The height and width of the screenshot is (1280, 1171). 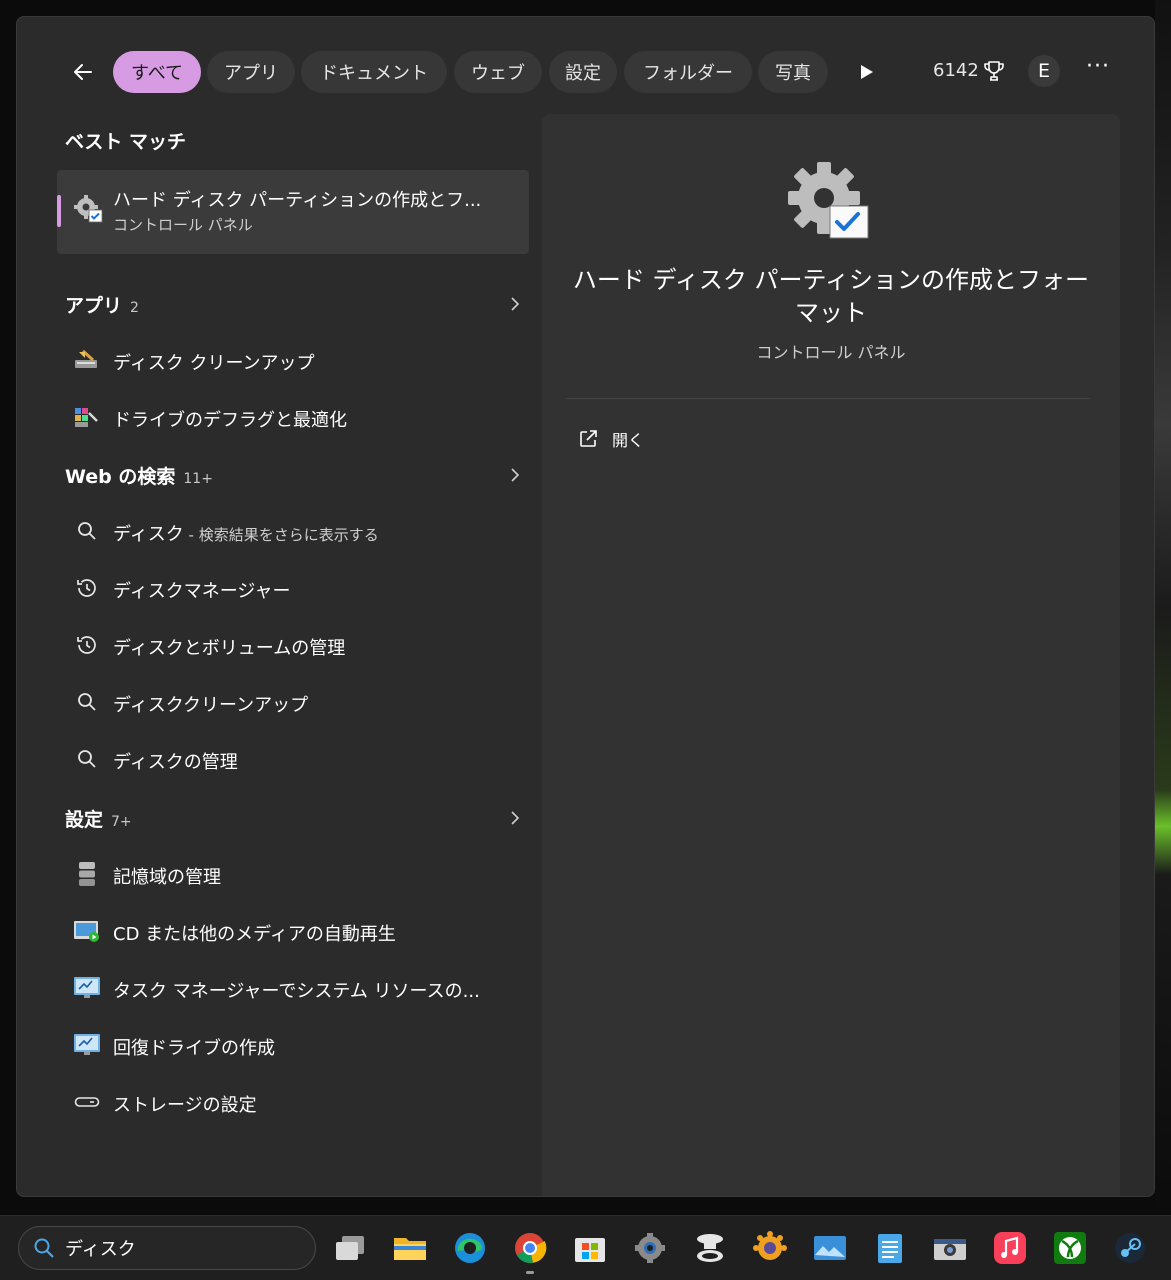 I want to click on apps-count: 2, so click(x=134, y=308).